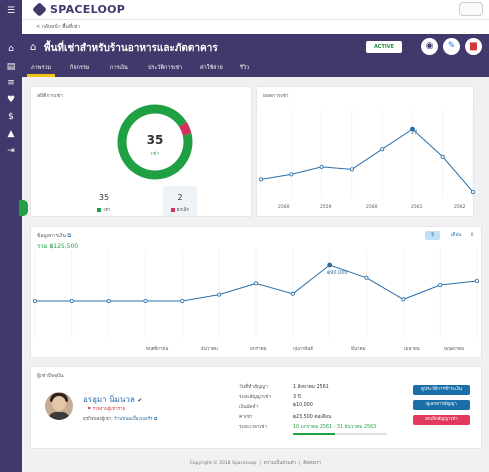 This screenshot has width=489, height=472. Describe the element at coordinates (11, 117) in the screenshot. I see `money-icon: $` at that location.